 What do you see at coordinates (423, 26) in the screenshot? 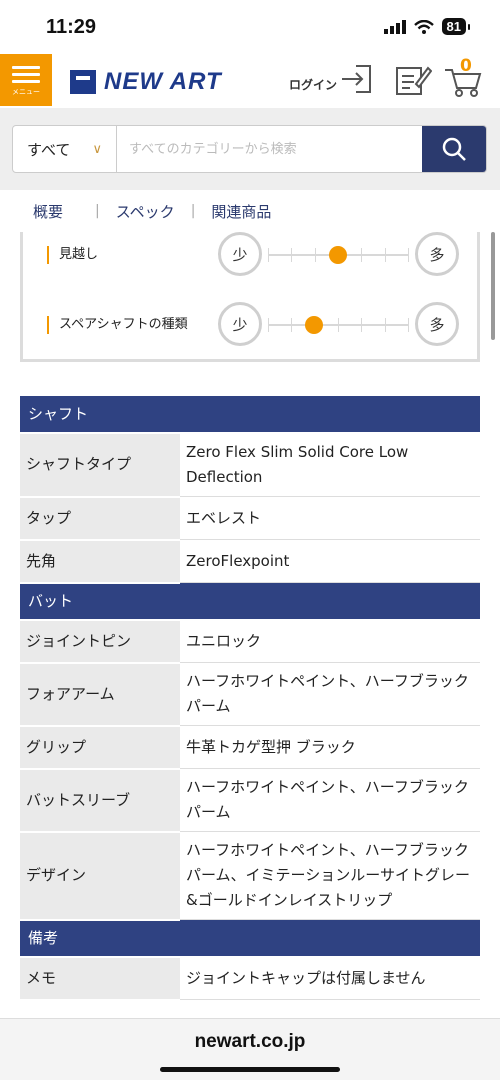
I see `wifi-icon` at bounding box center [423, 26].